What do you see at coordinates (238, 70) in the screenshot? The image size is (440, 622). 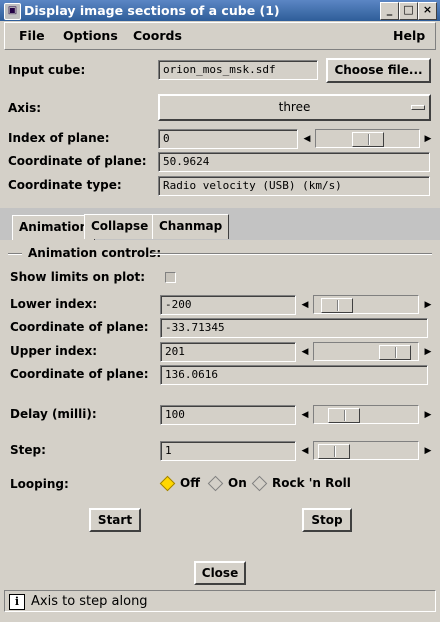 I see `input-cube-field: orion_mos_msk.sdf` at bounding box center [238, 70].